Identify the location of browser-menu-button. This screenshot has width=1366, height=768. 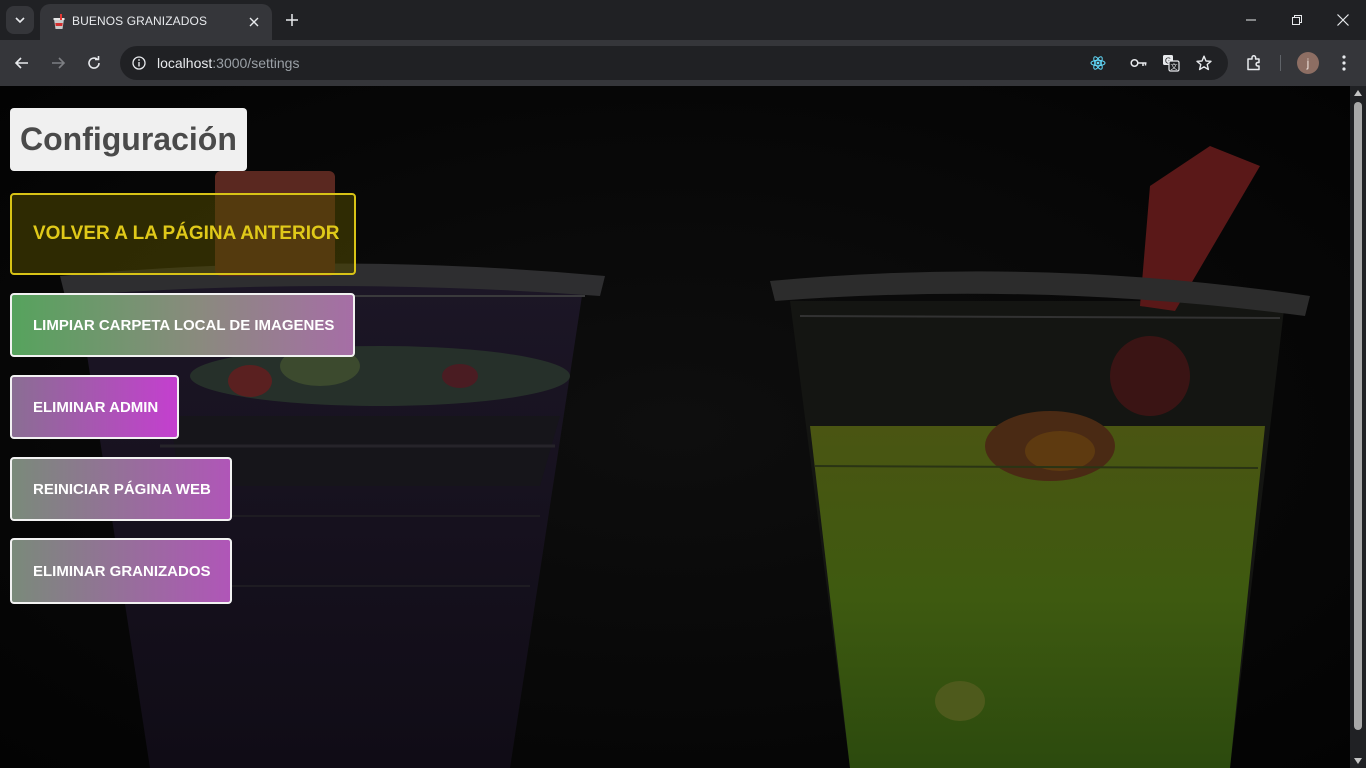
(1344, 63).